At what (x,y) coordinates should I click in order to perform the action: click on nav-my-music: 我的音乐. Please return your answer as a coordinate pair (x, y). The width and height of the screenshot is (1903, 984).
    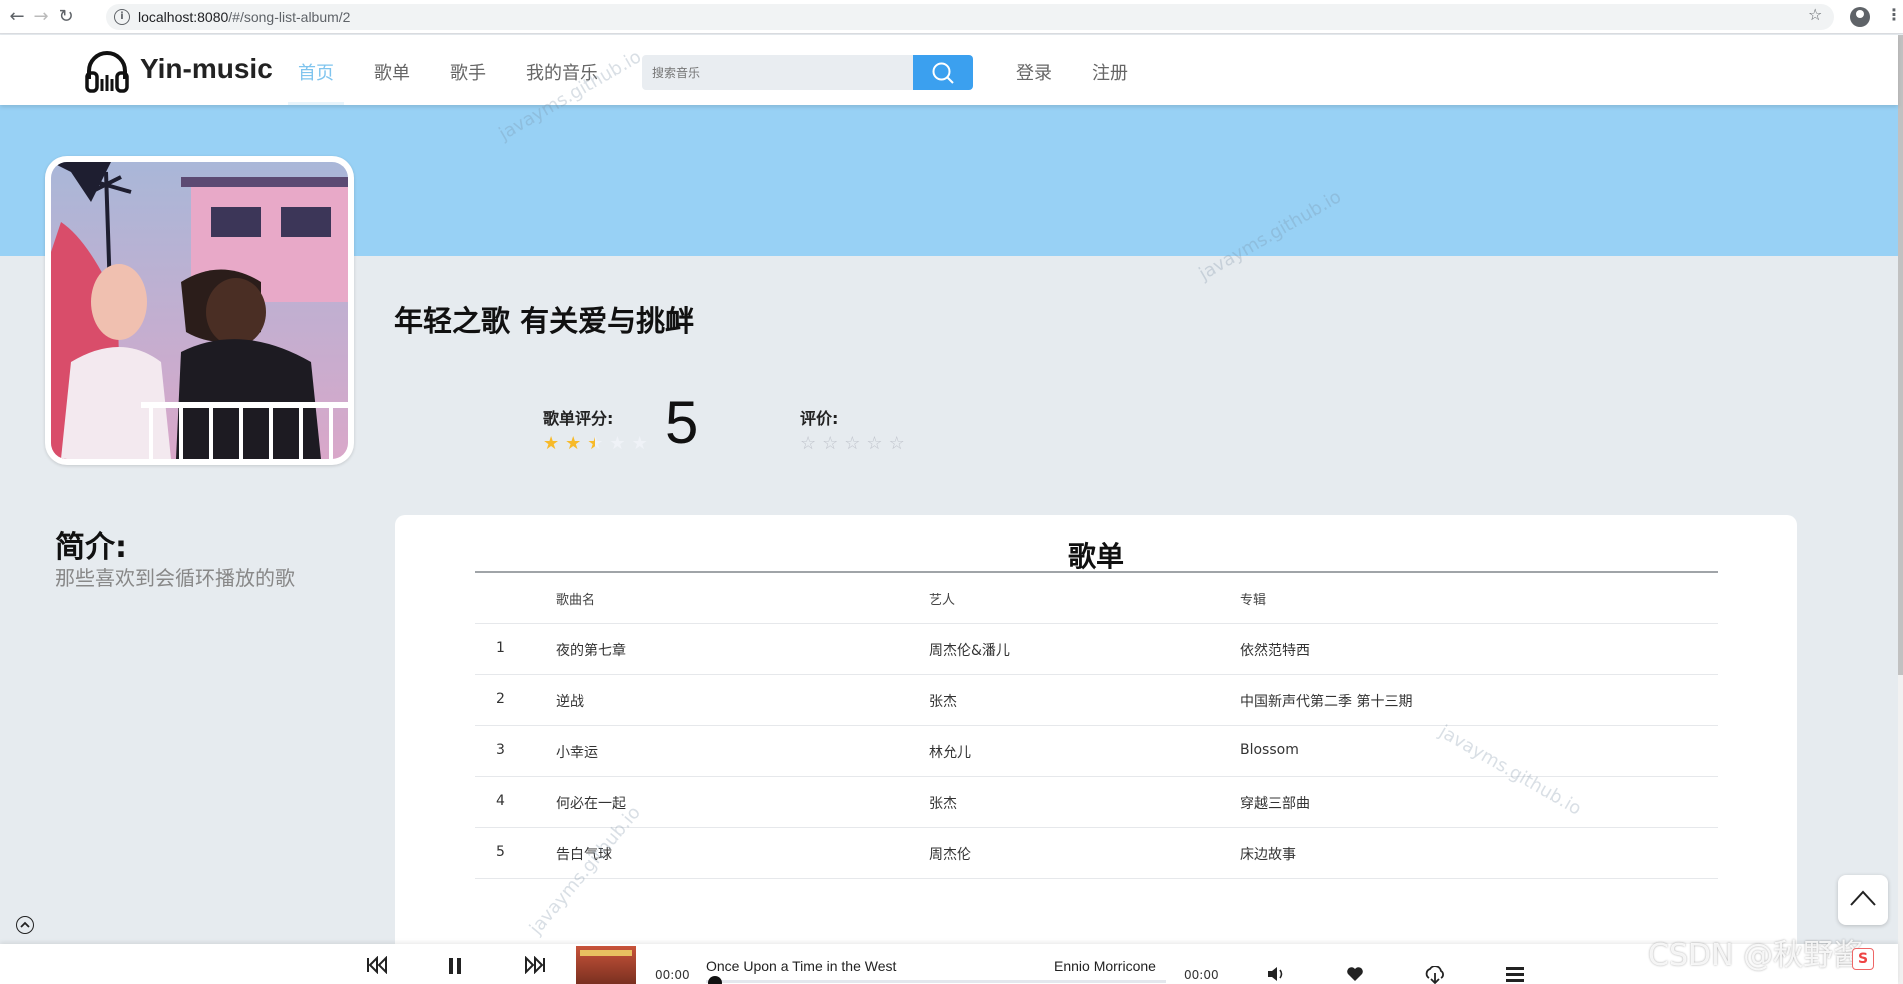
    Looking at the image, I should click on (562, 72).